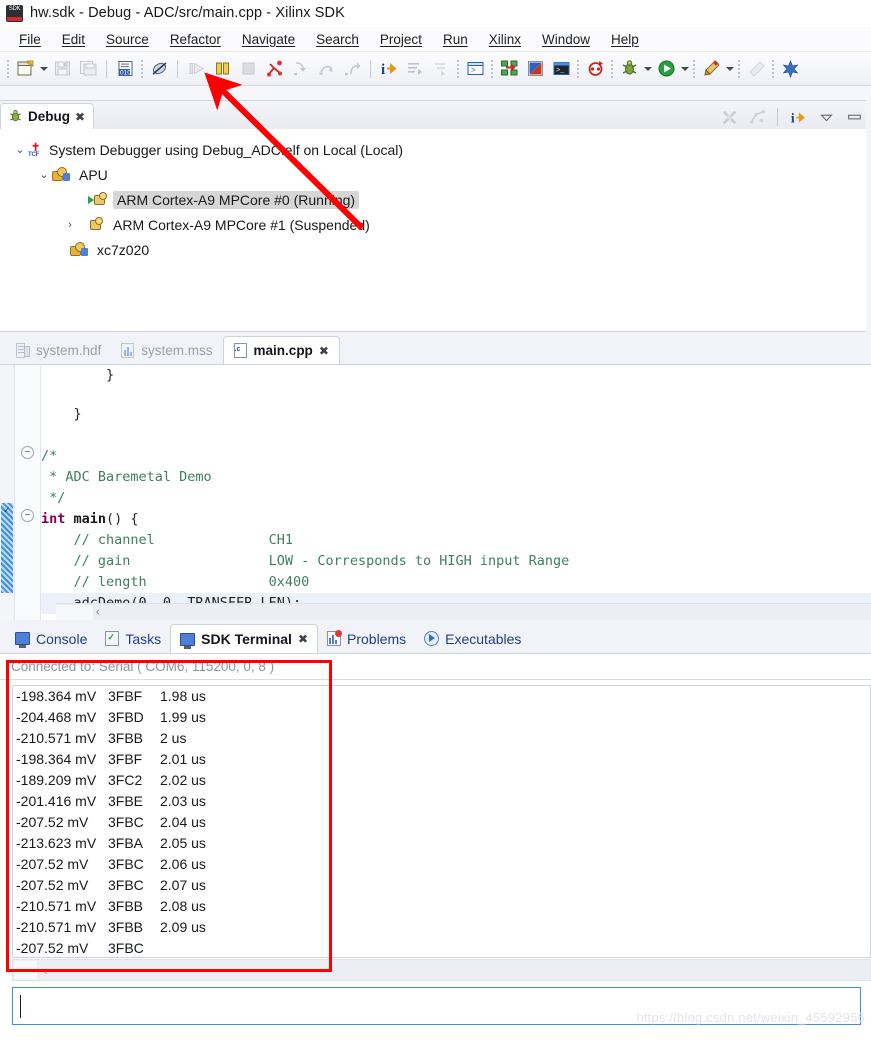  Describe the element at coordinates (28, 492) in the screenshot. I see `editor-folding-gutter: − −` at that location.